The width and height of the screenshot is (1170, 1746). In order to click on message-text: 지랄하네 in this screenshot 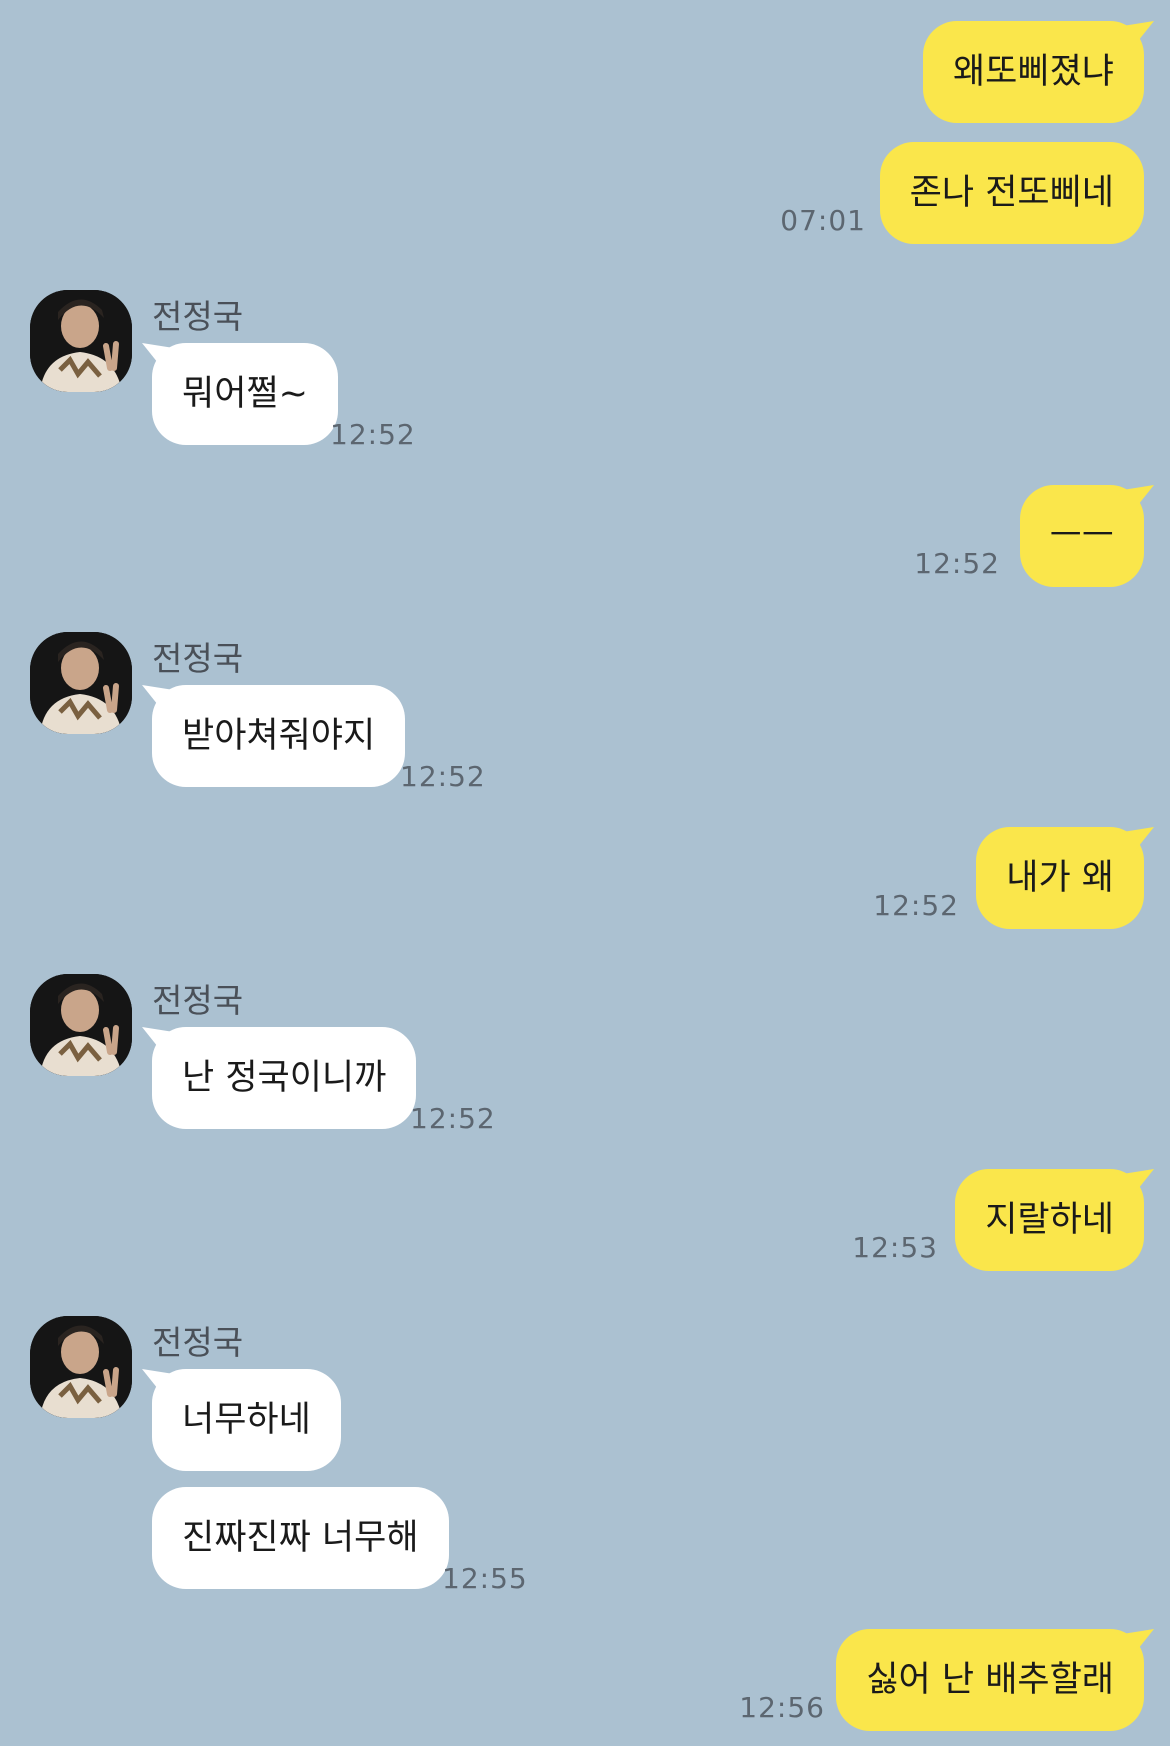, I will do `click(1049, 1220)`.